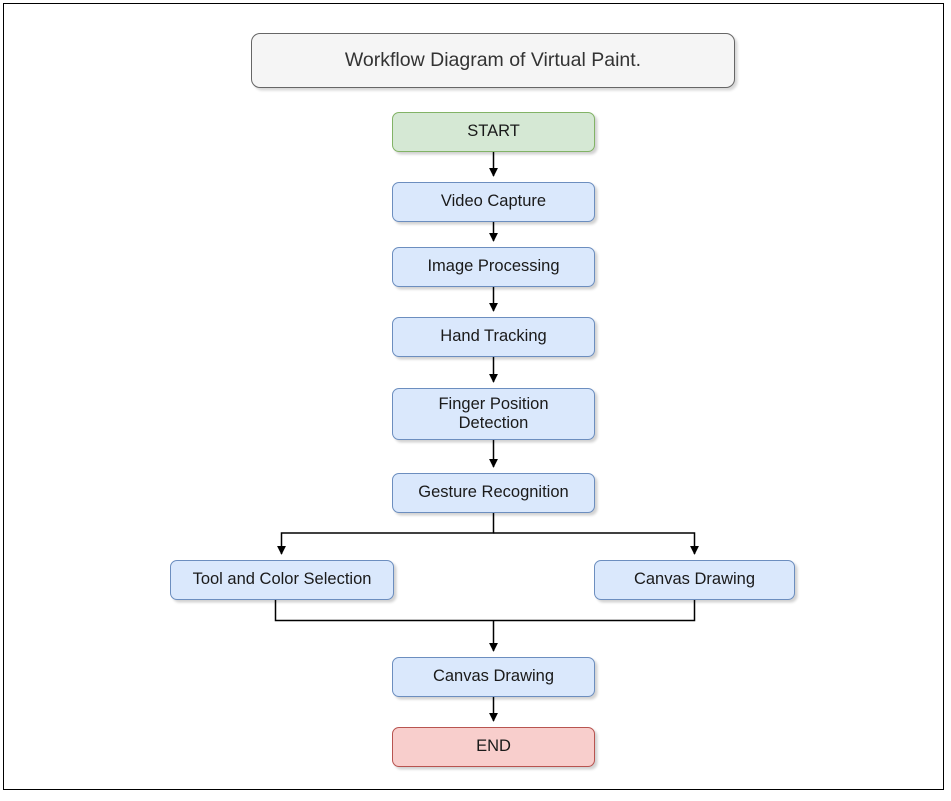 The image size is (951, 801). What do you see at coordinates (386, 534) in the screenshot?
I see `edge-gesture-toolsel` at bounding box center [386, 534].